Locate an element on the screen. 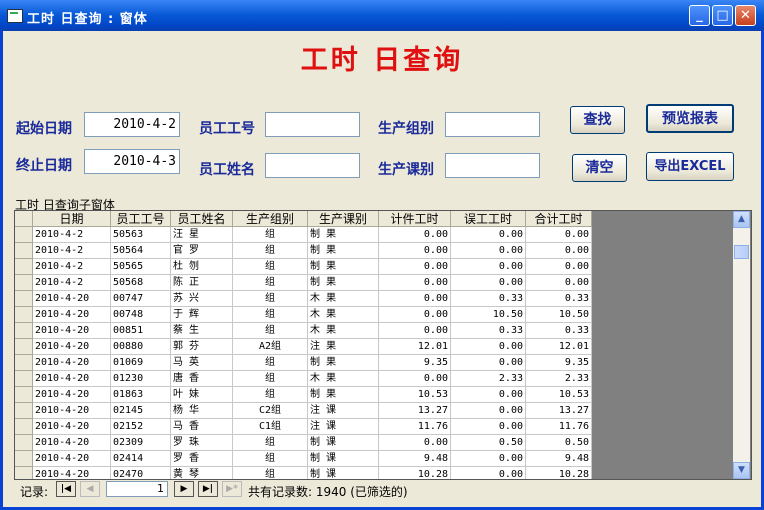 Image resolution: width=764 pixels, height=510 pixels. production-section-field is located at coordinates (492, 165).